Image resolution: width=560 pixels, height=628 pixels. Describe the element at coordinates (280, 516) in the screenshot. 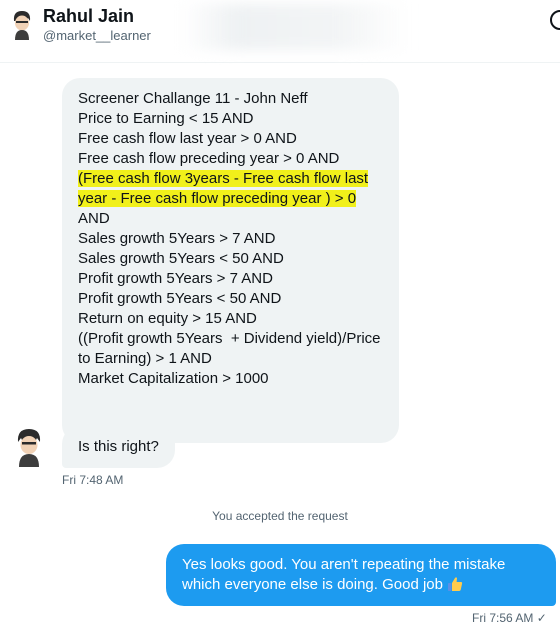

I see `system-notice: You accepted the request` at that location.